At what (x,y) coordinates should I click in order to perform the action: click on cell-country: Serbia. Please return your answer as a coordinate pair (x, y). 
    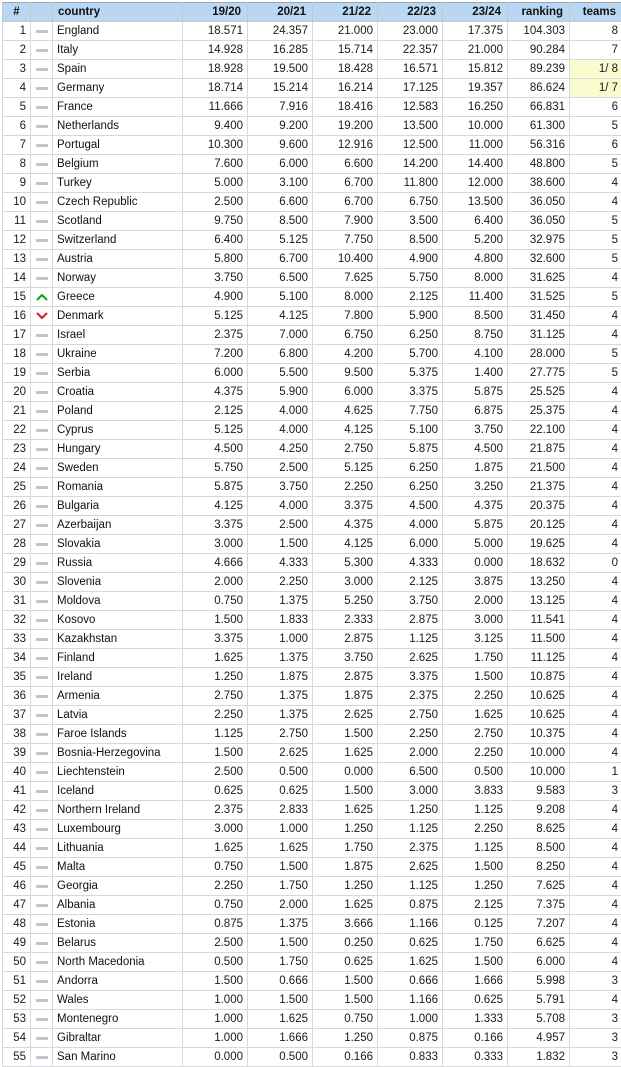
    Looking at the image, I should click on (118, 373).